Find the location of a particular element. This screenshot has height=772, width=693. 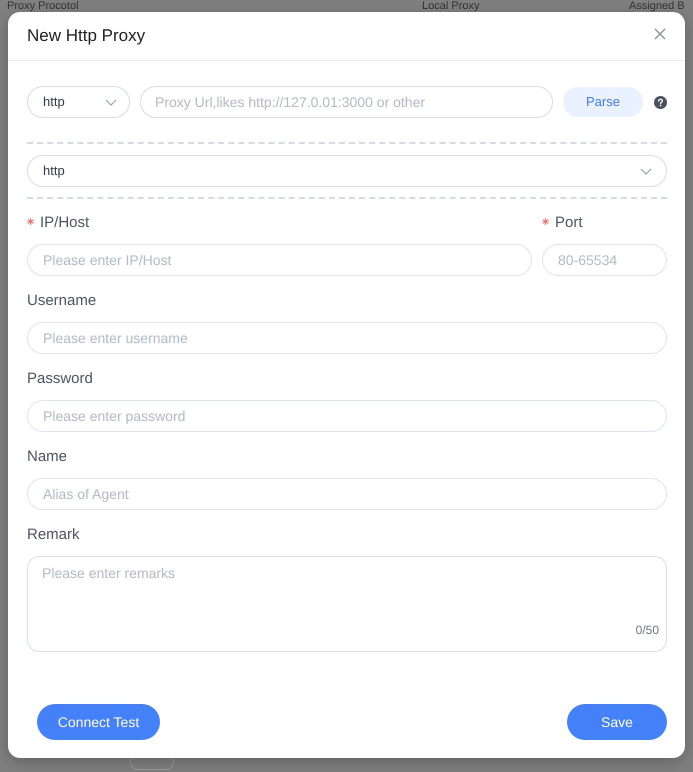

parse-button: Parse is located at coordinates (603, 102).